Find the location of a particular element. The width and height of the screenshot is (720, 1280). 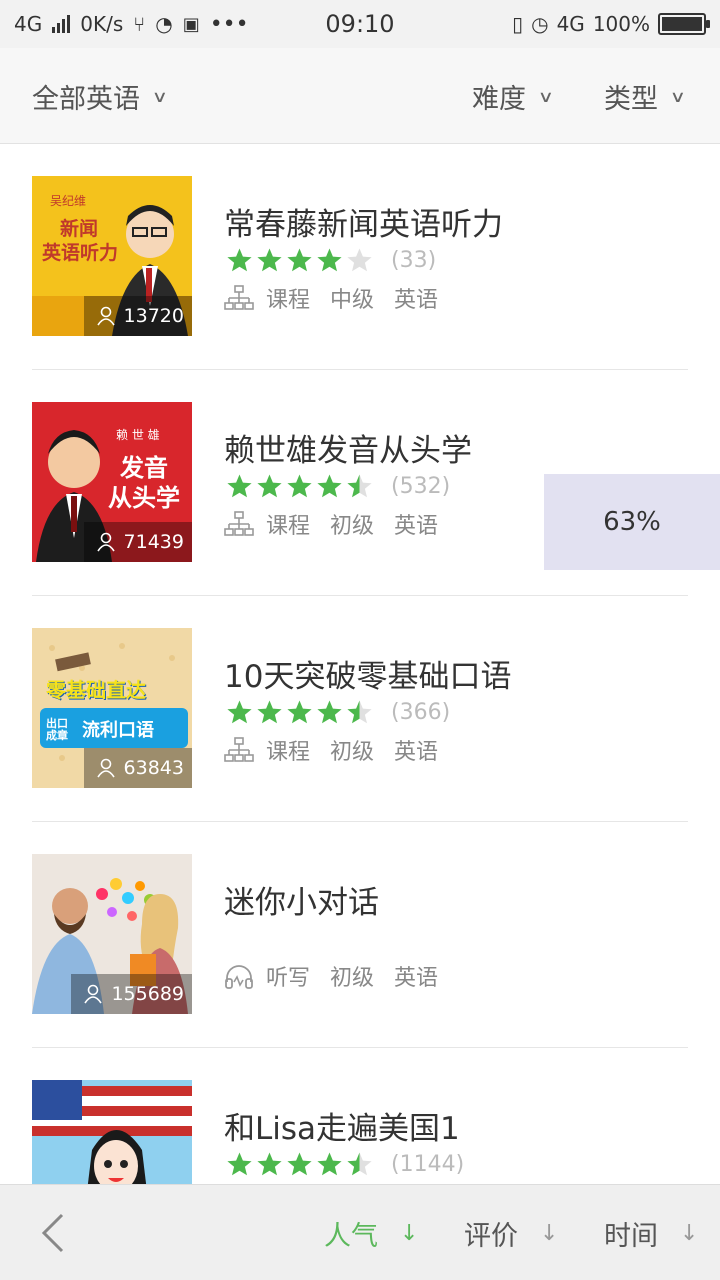

course-level: 中级 is located at coordinates (352, 300).